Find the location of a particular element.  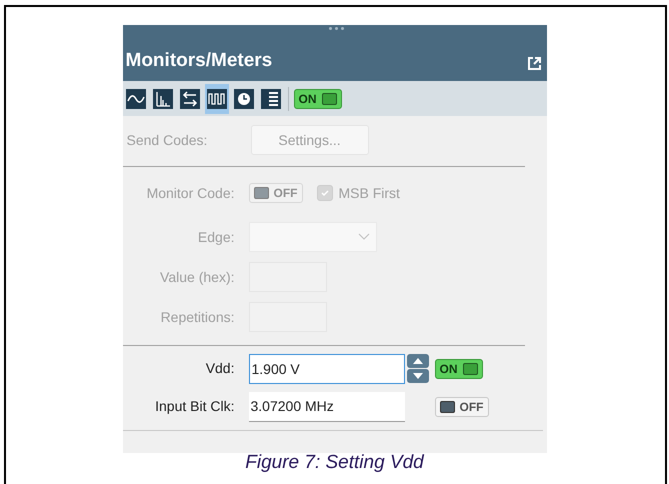

checkmark-icon is located at coordinates (325, 193).